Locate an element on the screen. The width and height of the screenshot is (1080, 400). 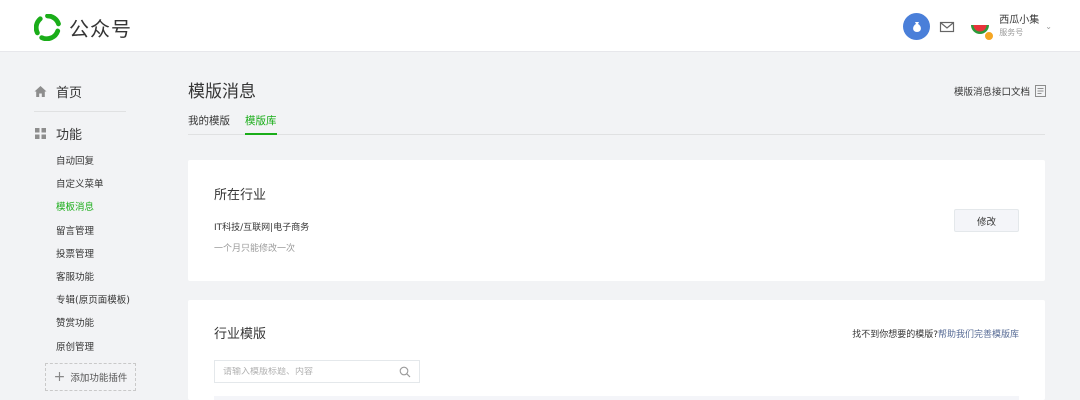
plus-icon: + is located at coordinates (59, 377).